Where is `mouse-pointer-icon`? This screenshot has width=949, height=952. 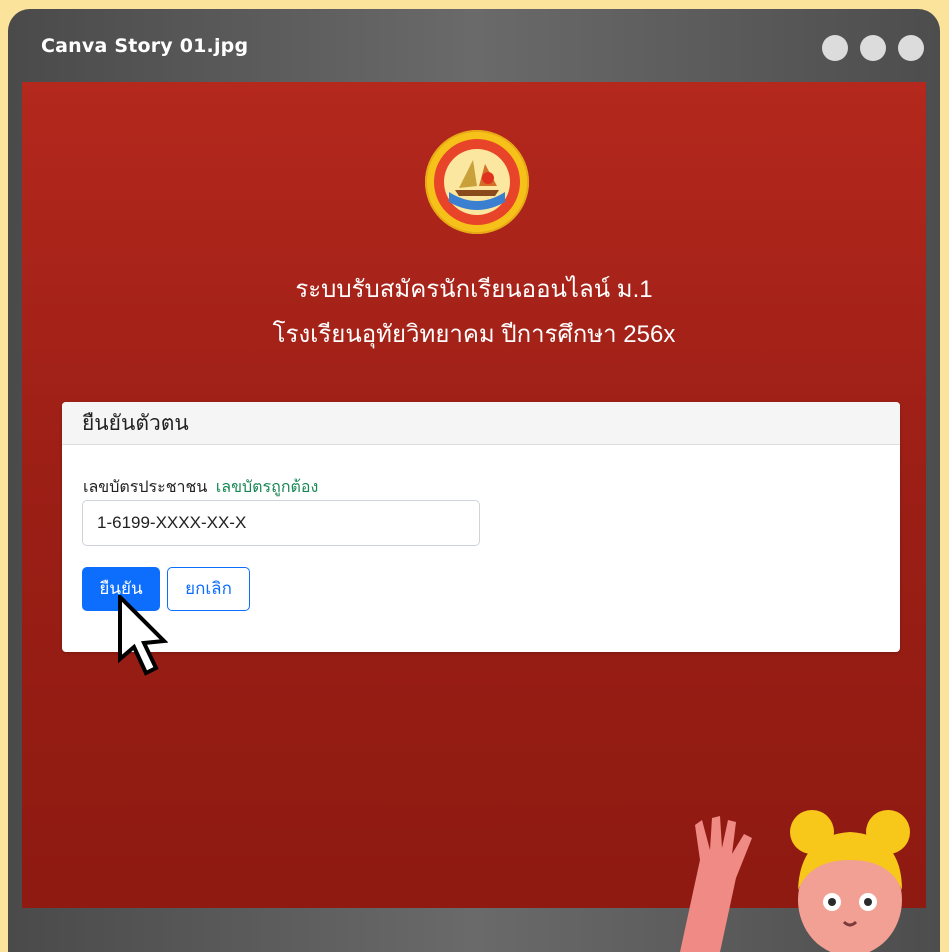
mouse-pointer-icon is located at coordinates (143, 635).